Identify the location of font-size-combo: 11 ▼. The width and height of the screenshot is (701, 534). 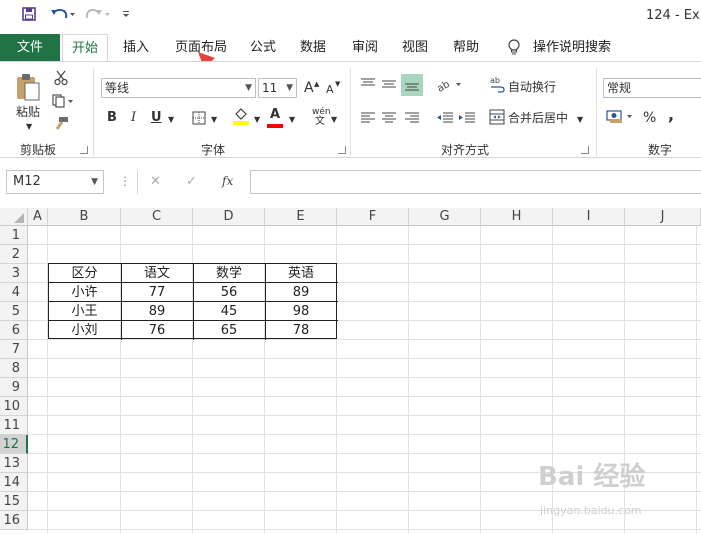
(277, 88).